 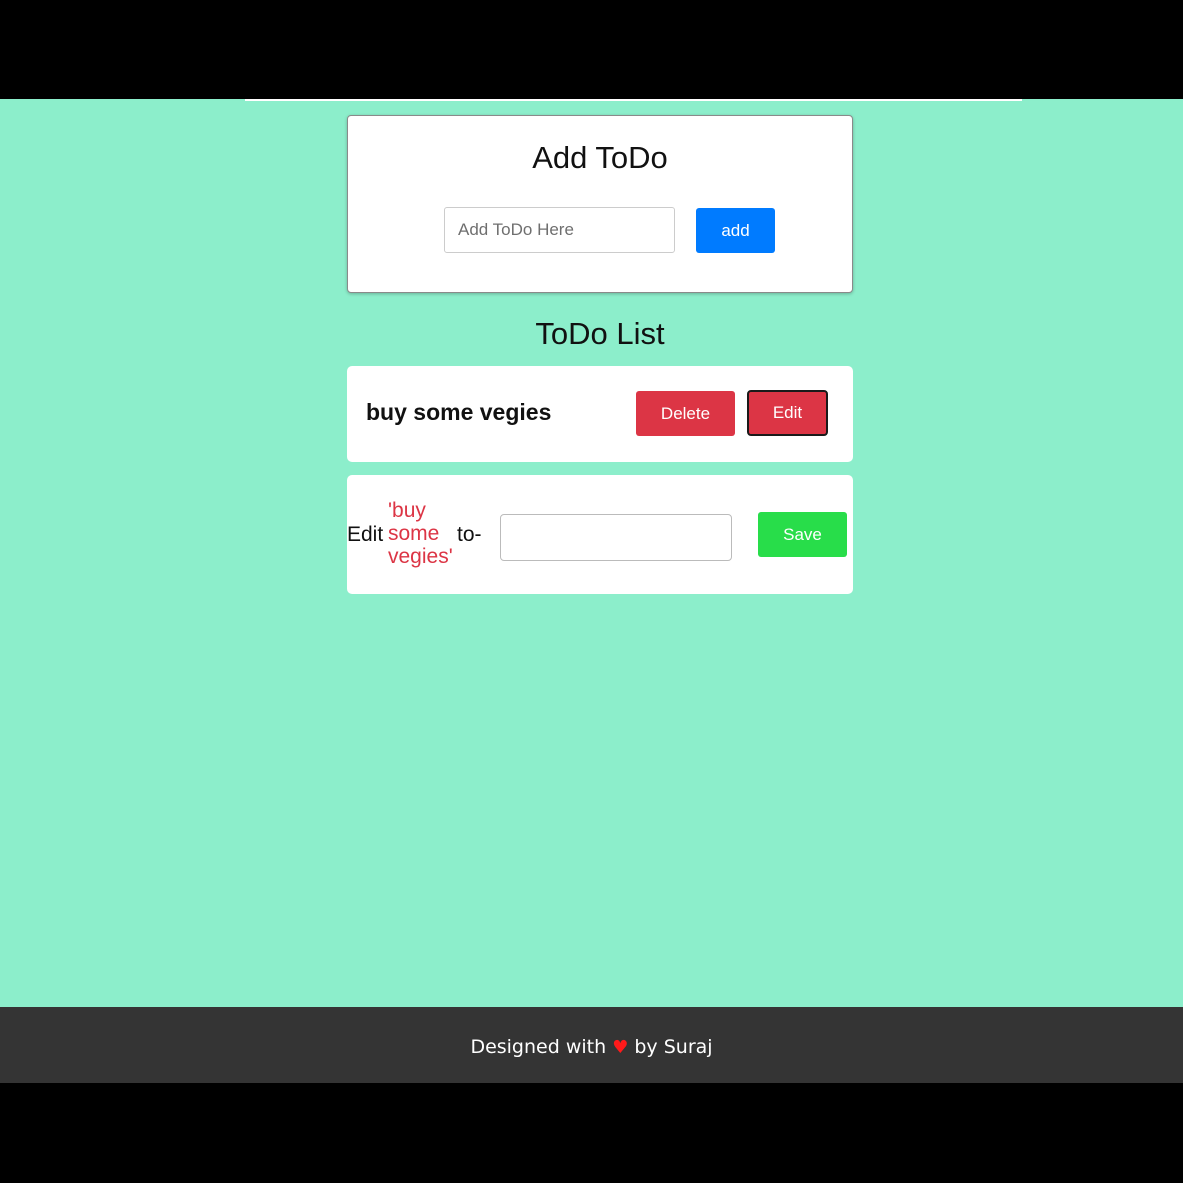 What do you see at coordinates (469, 534) in the screenshot?
I see `edit-suffix-label: to-` at bounding box center [469, 534].